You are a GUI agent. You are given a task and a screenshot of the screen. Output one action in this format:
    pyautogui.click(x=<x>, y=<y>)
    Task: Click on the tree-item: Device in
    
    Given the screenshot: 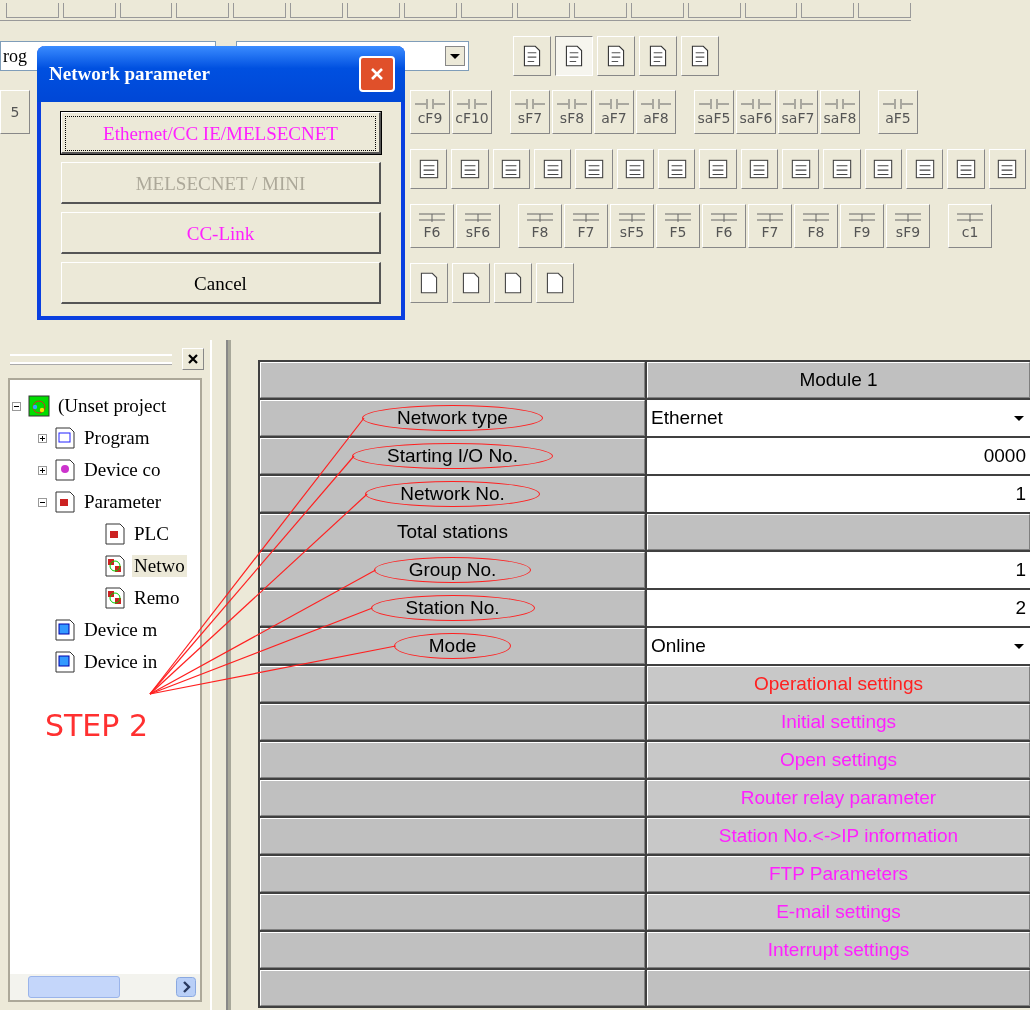 What is the action you would take?
    pyautogui.click(x=121, y=662)
    